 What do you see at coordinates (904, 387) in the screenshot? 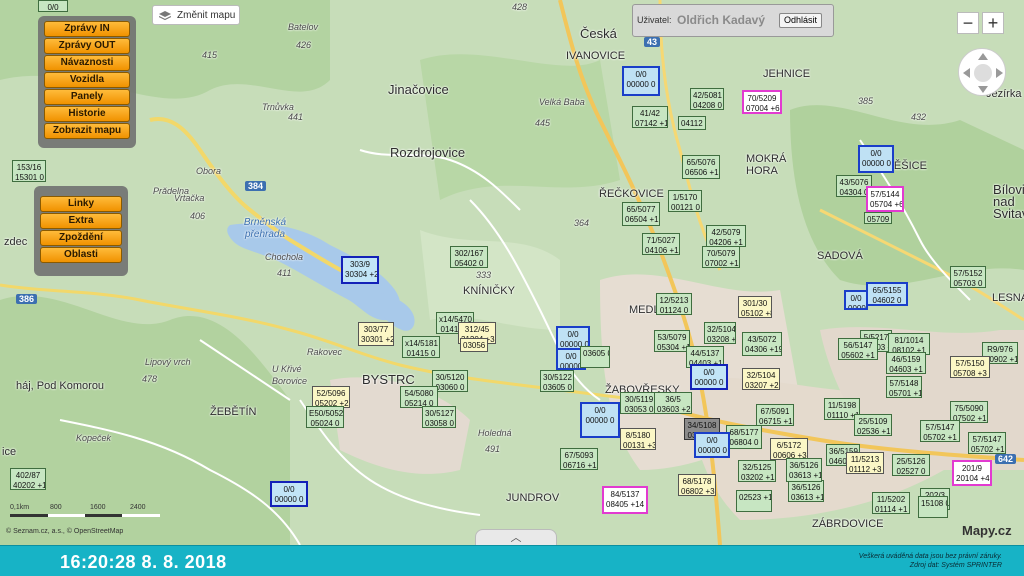
I see `vehicle-marker: 57/5148 05701 +1` at bounding box center [904, 387].